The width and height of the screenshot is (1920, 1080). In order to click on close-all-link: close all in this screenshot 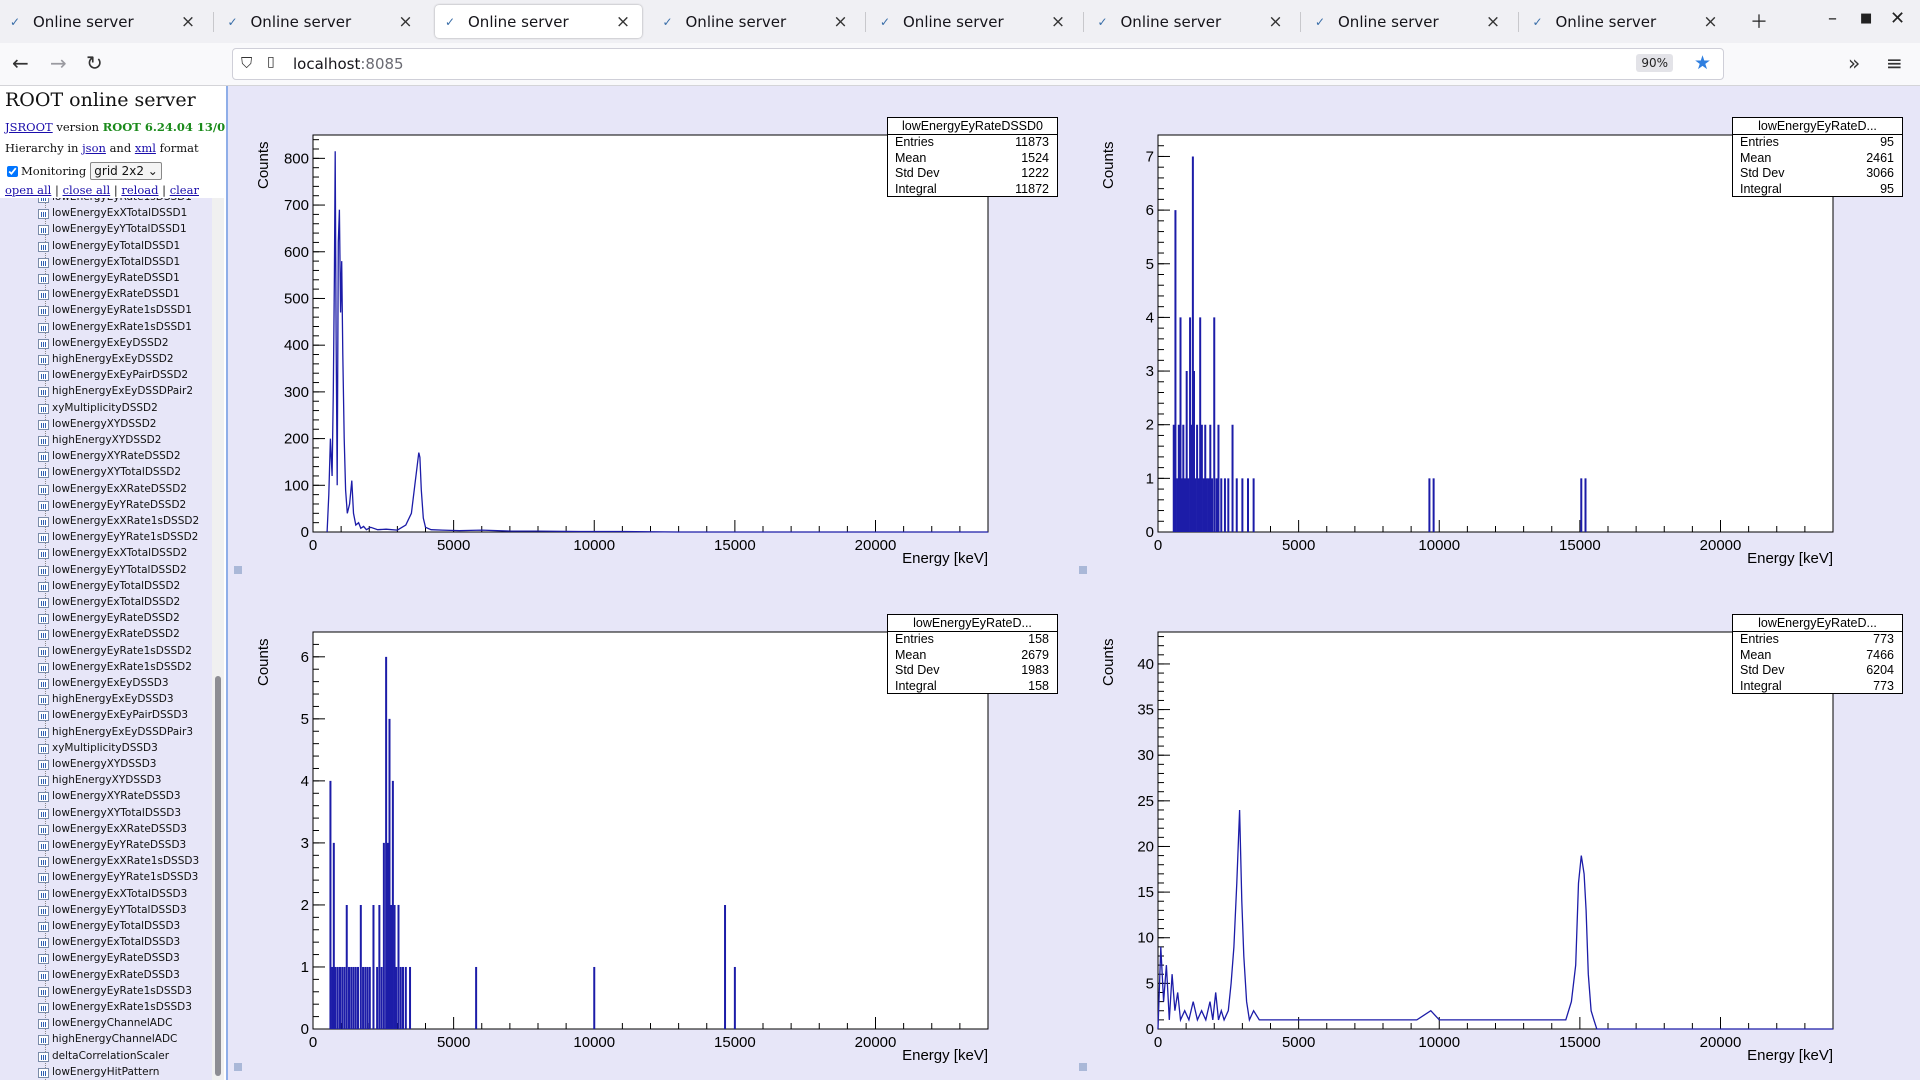, I will do `click(87, 190)`.